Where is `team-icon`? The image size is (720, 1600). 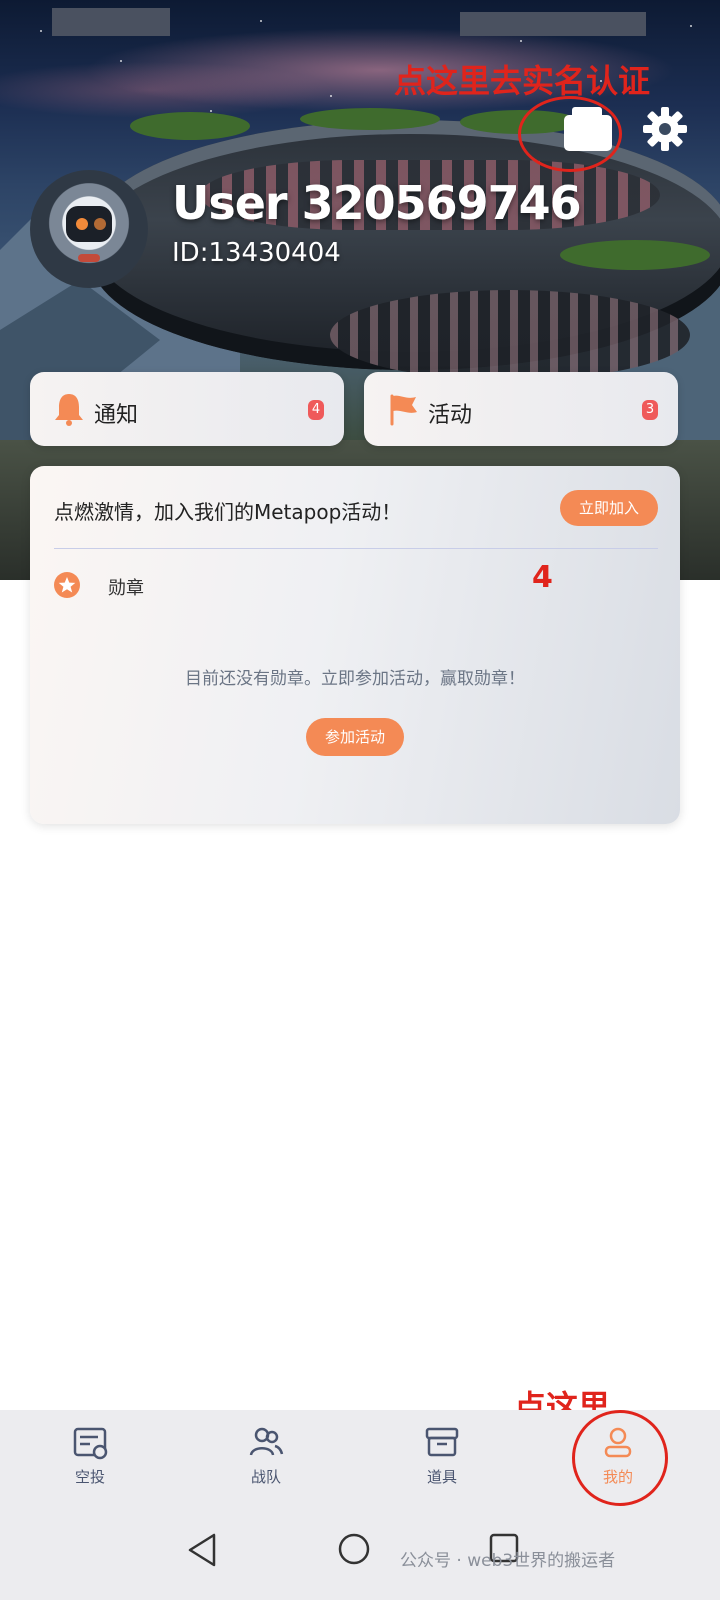
team-icon is located at coordinates (266, 1441).